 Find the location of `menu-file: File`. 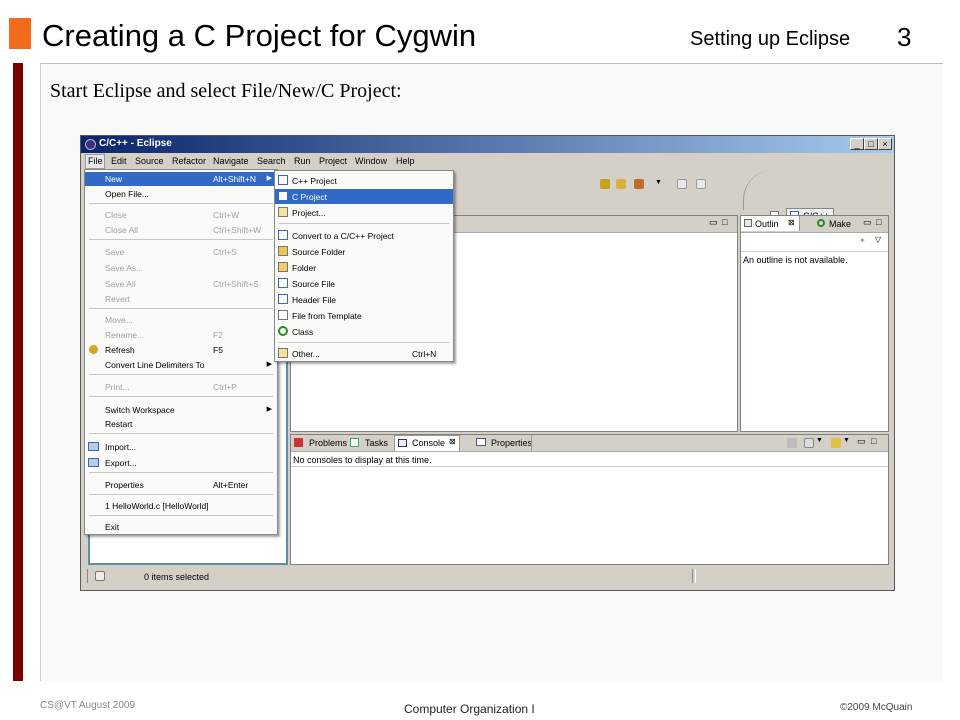

menu-file: File is located at coordinates (95, 161).